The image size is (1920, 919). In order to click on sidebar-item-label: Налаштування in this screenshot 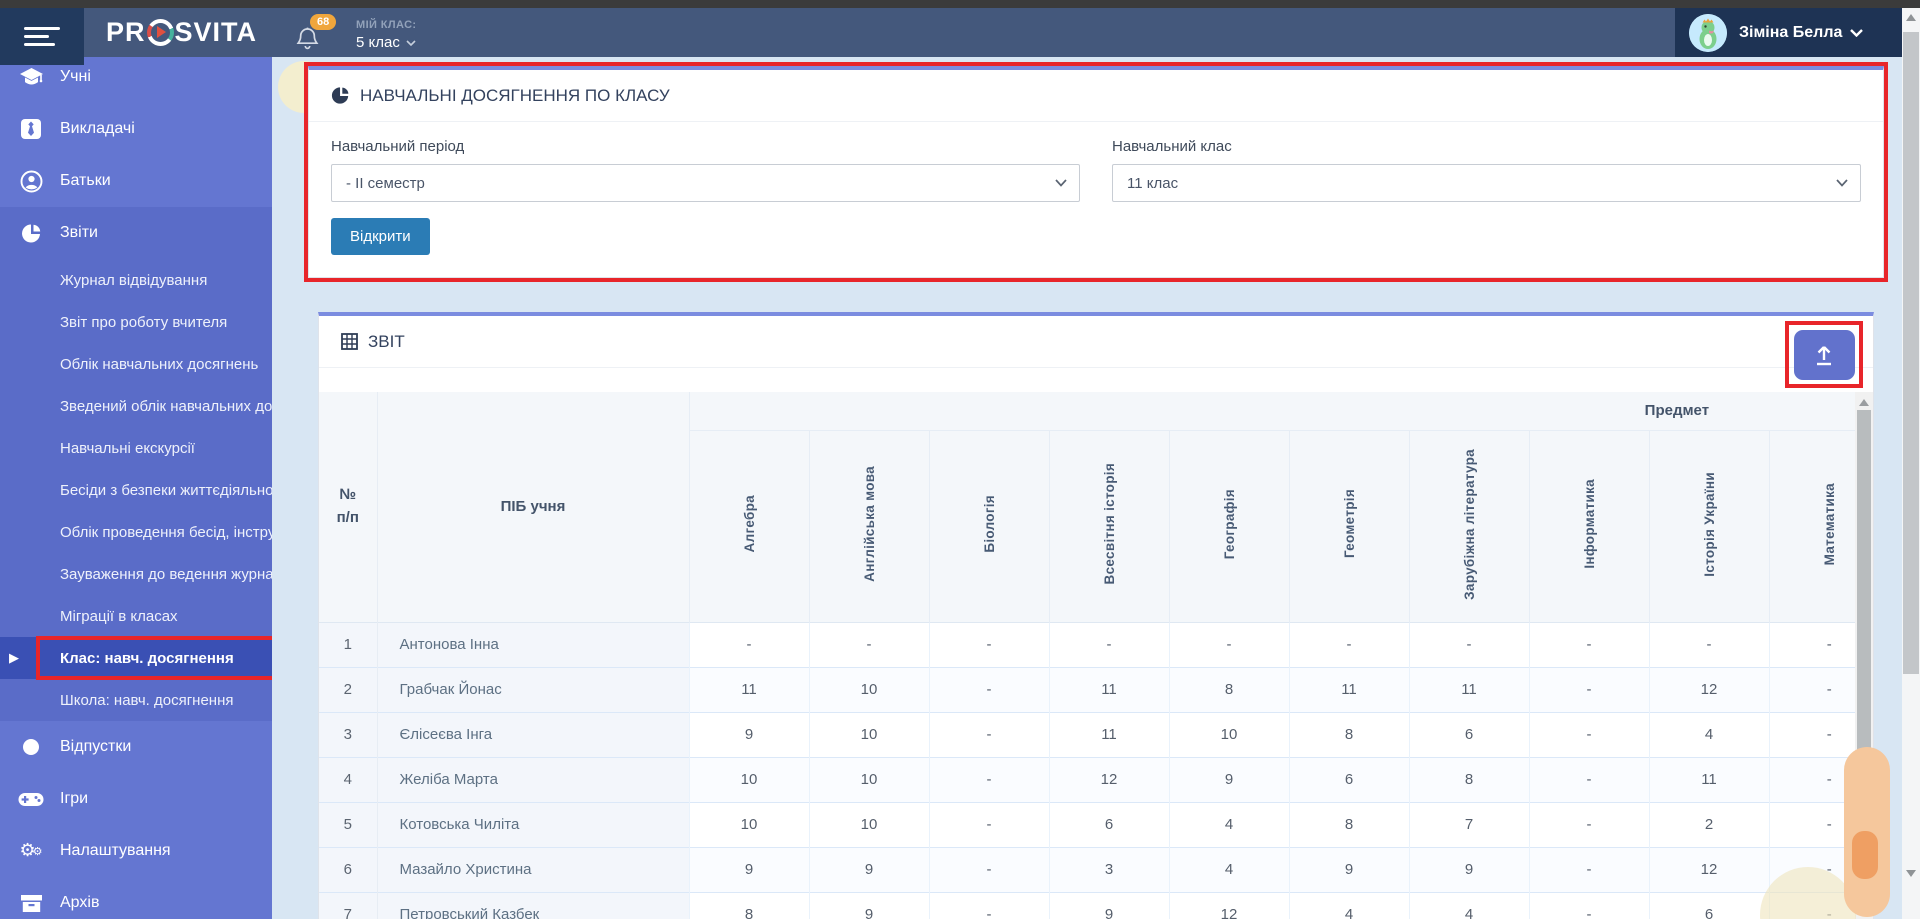, I will do `click(115, 850)`.